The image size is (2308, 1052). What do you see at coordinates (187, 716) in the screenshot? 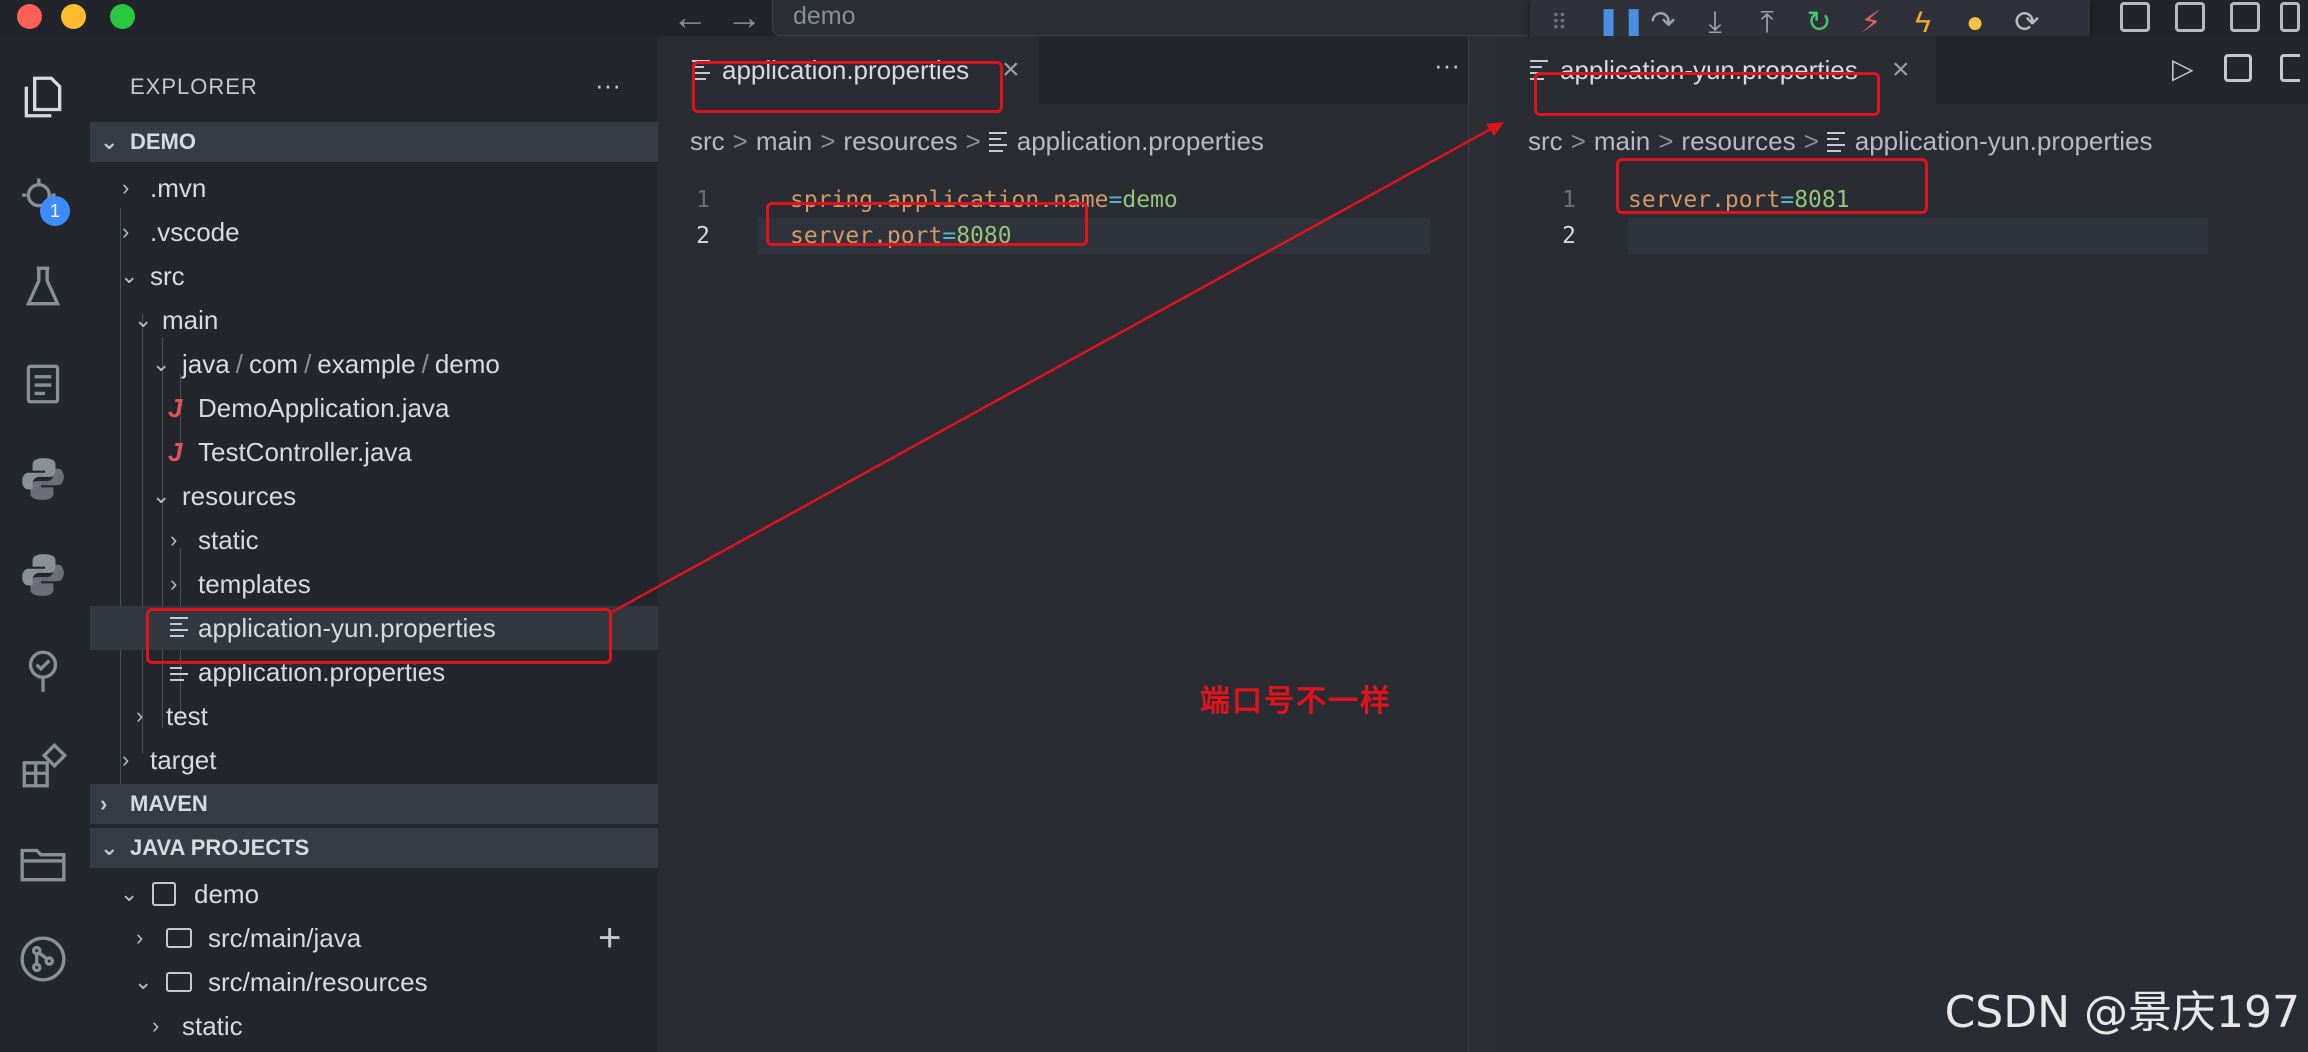
I see `tree-item-label: test` at bounding box center [187, 716].